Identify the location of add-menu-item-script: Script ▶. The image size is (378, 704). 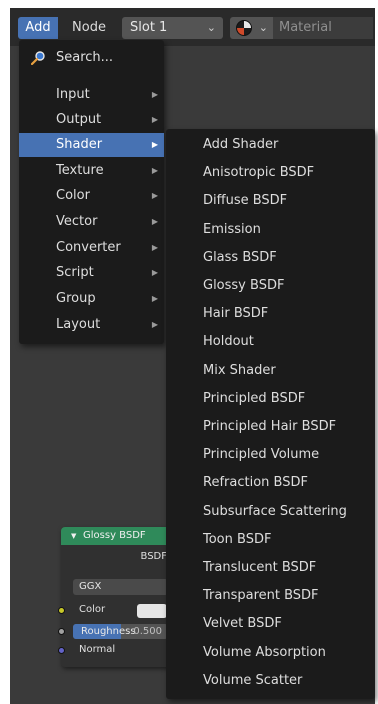
(91, 273).